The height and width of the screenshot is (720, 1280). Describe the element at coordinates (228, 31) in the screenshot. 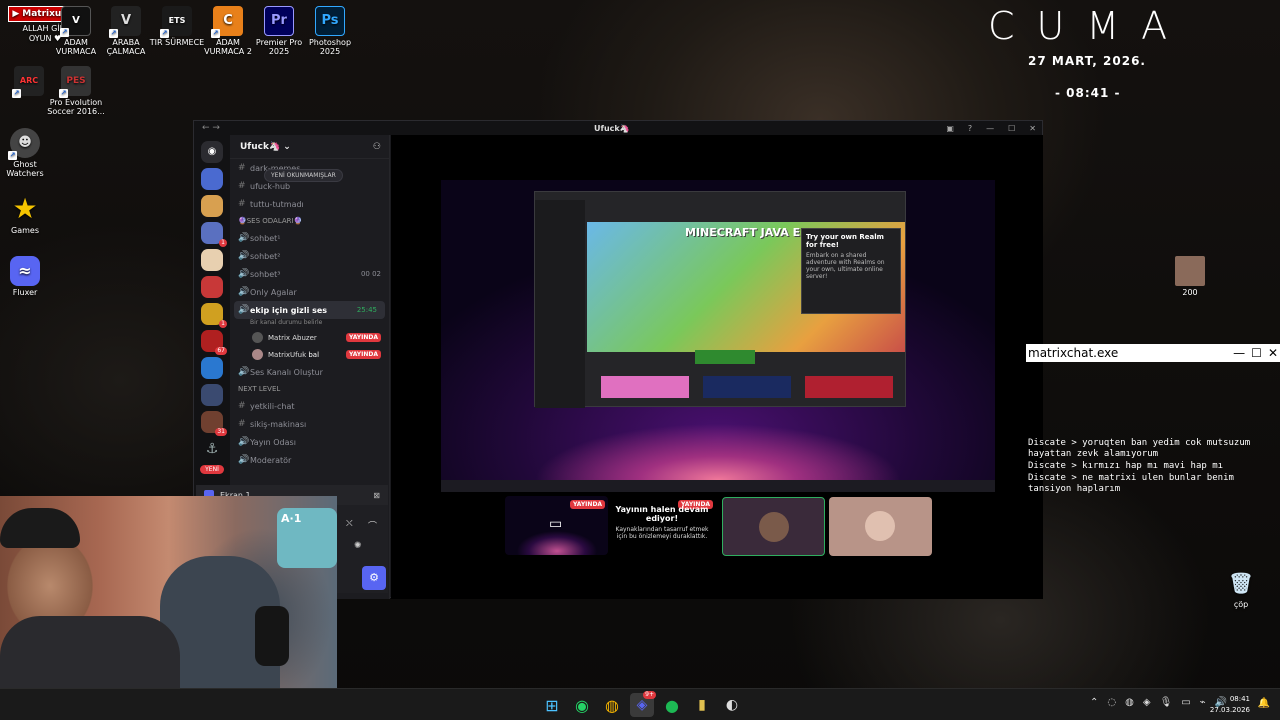

I see `desktop-icon-adam-vurmaca-2: C ↗ ADAM VURMACA 2` at that location.